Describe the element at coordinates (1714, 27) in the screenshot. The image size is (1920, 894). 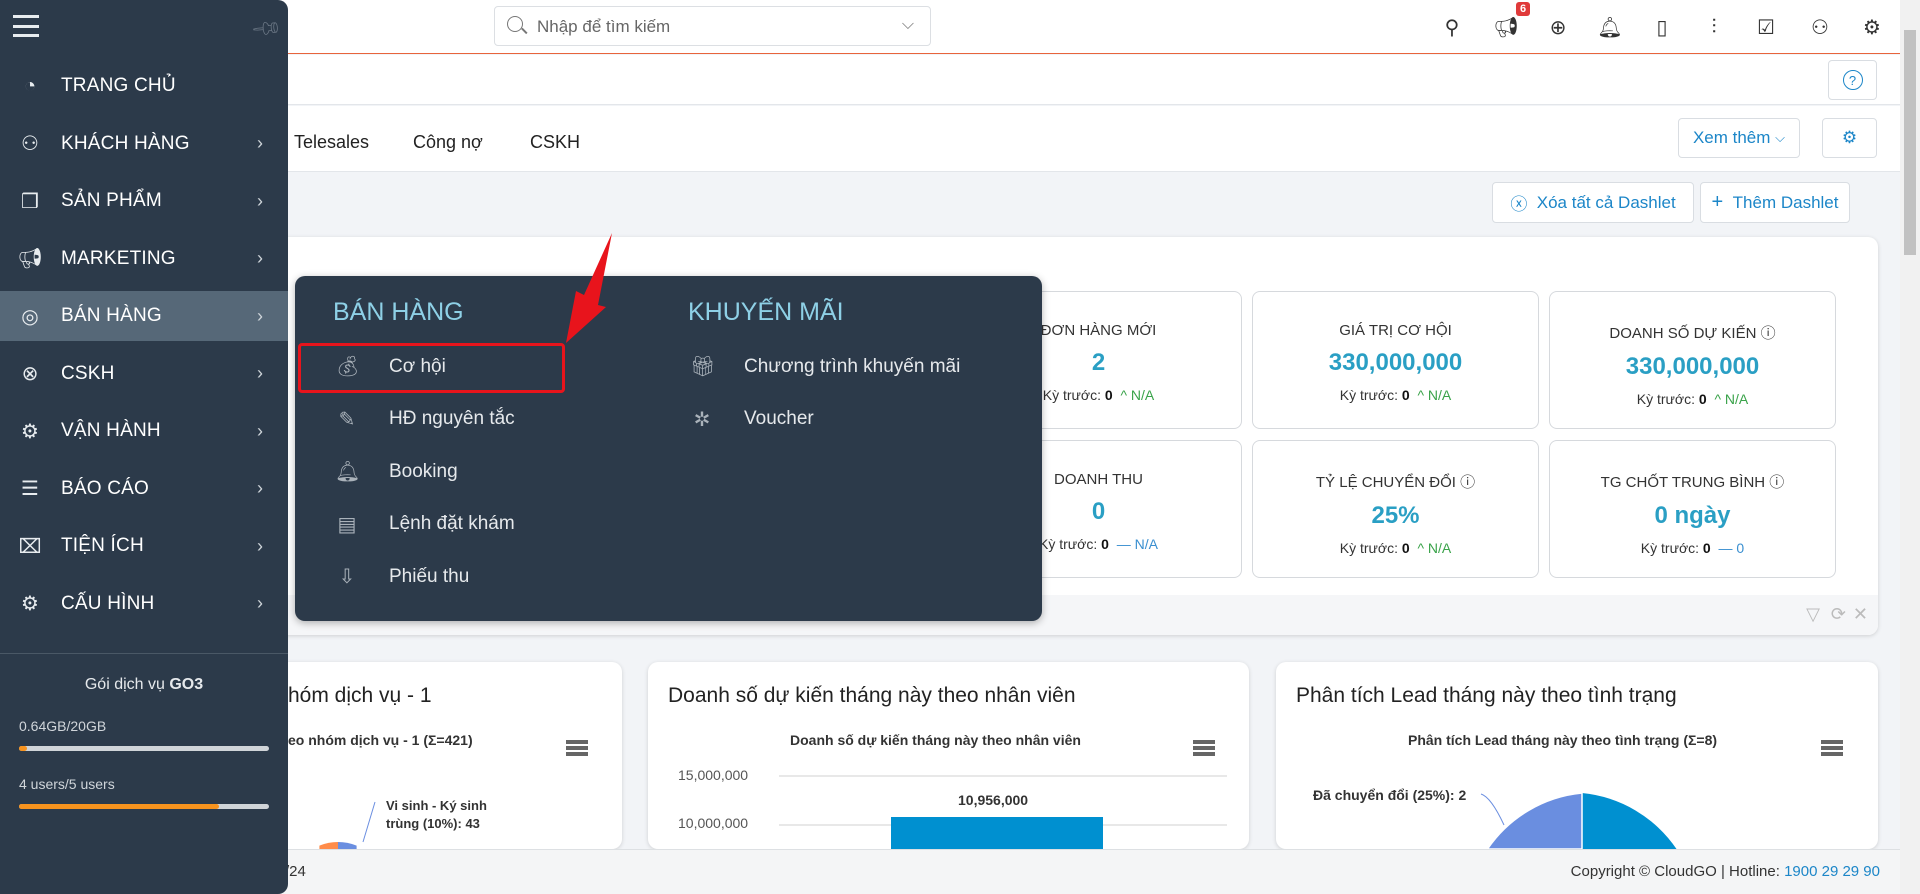
I see `chart-icon: ⫶` at that location.